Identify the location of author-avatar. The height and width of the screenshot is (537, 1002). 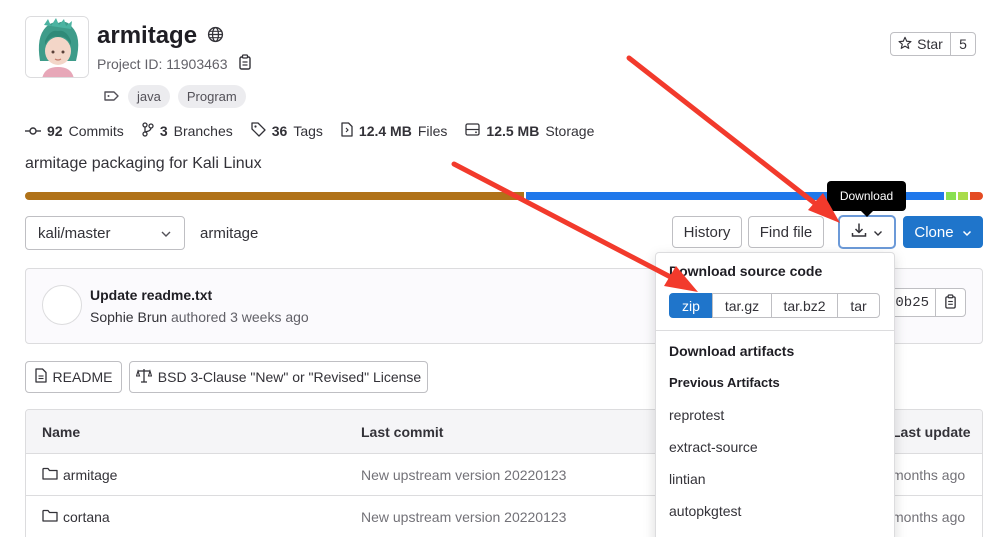
(62, 305).